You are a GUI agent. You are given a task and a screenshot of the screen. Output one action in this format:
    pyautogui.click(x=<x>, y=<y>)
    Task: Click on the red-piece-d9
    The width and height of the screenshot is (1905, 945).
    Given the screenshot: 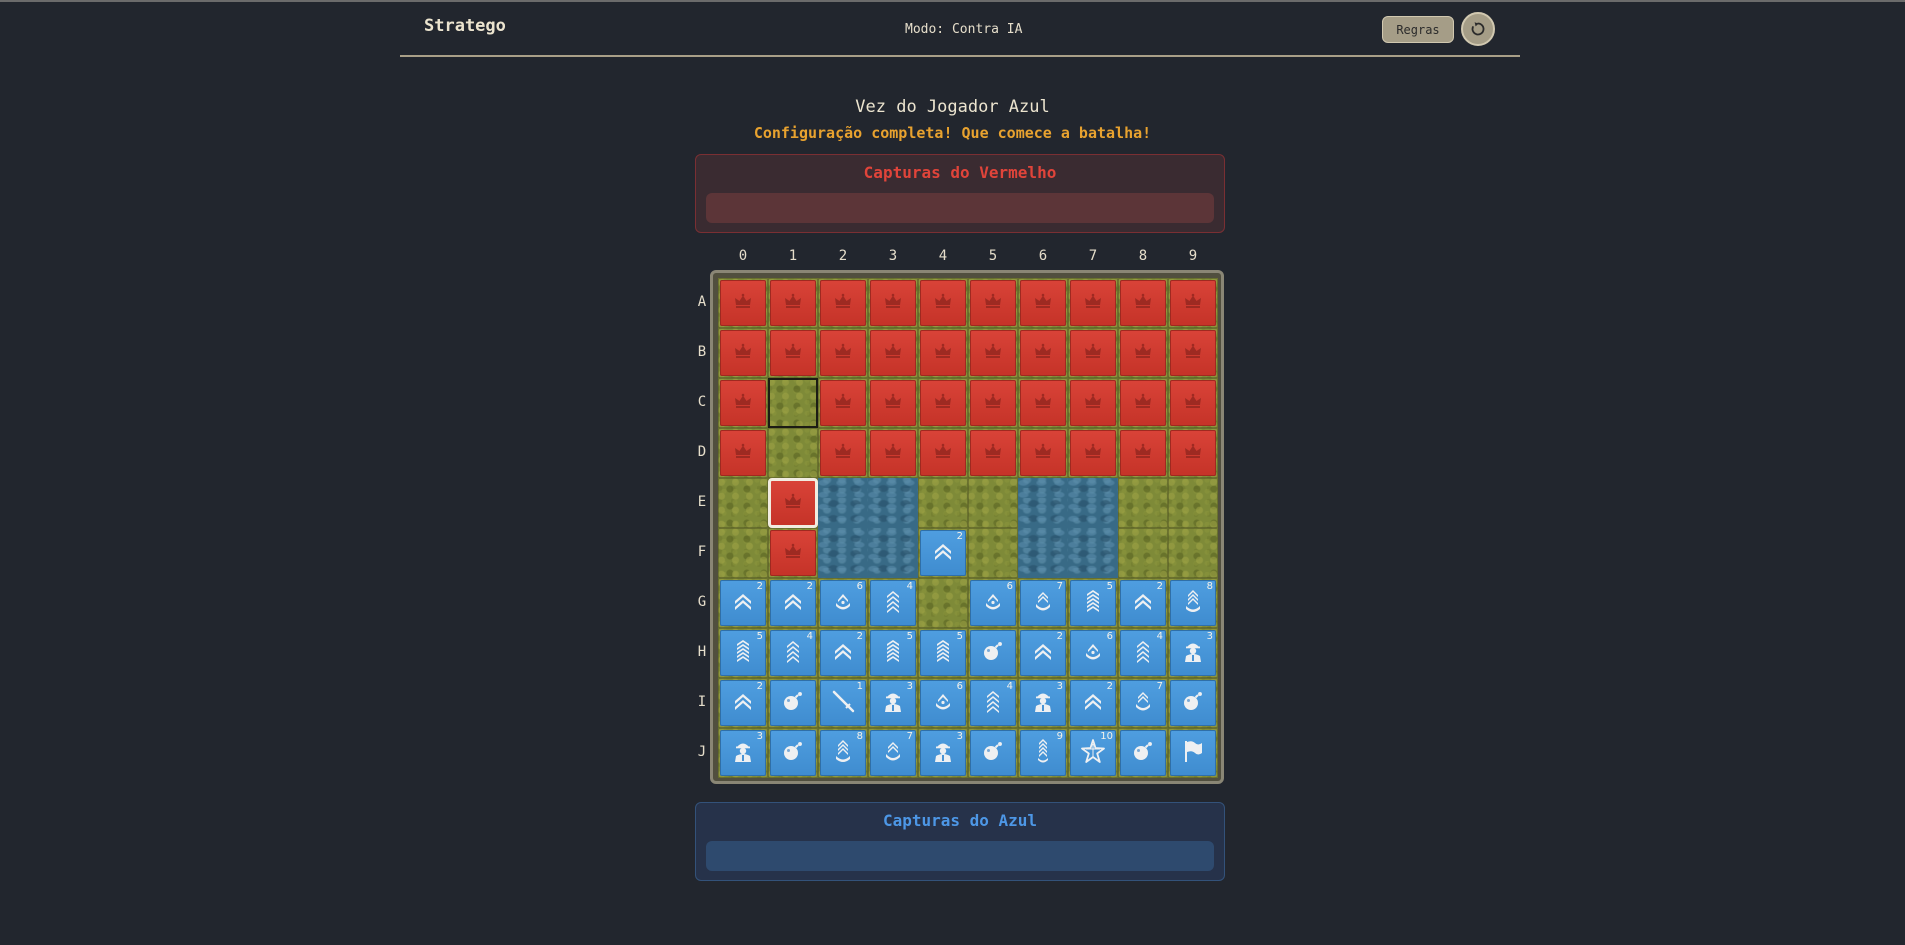 What is the action you would take?
    pyautogui.click(x=1193, y=453)
    